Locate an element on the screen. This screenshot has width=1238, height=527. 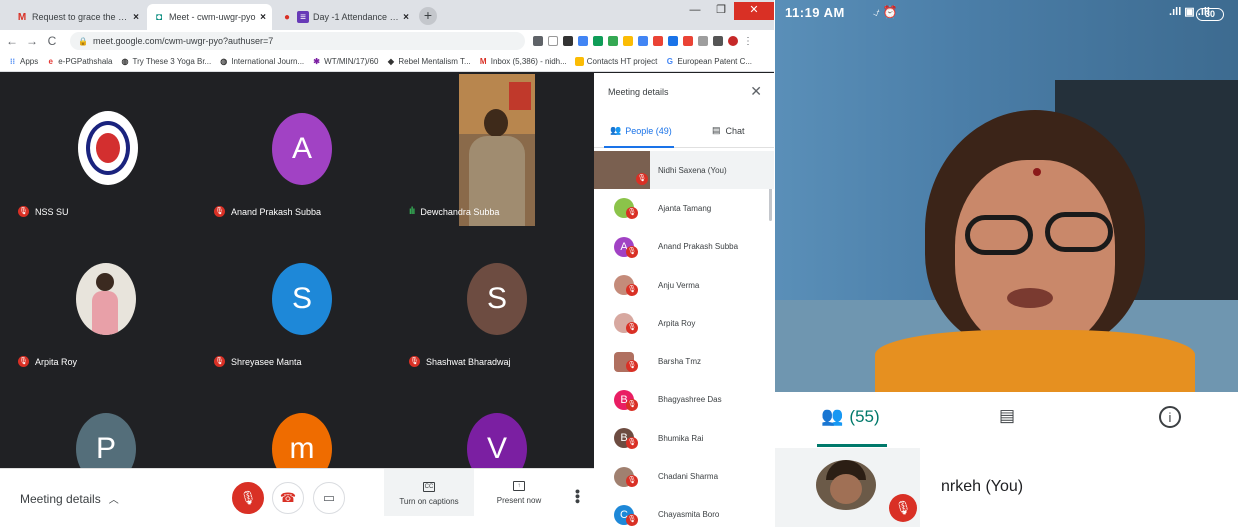
bookmark-icon: ✱ is located at coordinates (316, 61).